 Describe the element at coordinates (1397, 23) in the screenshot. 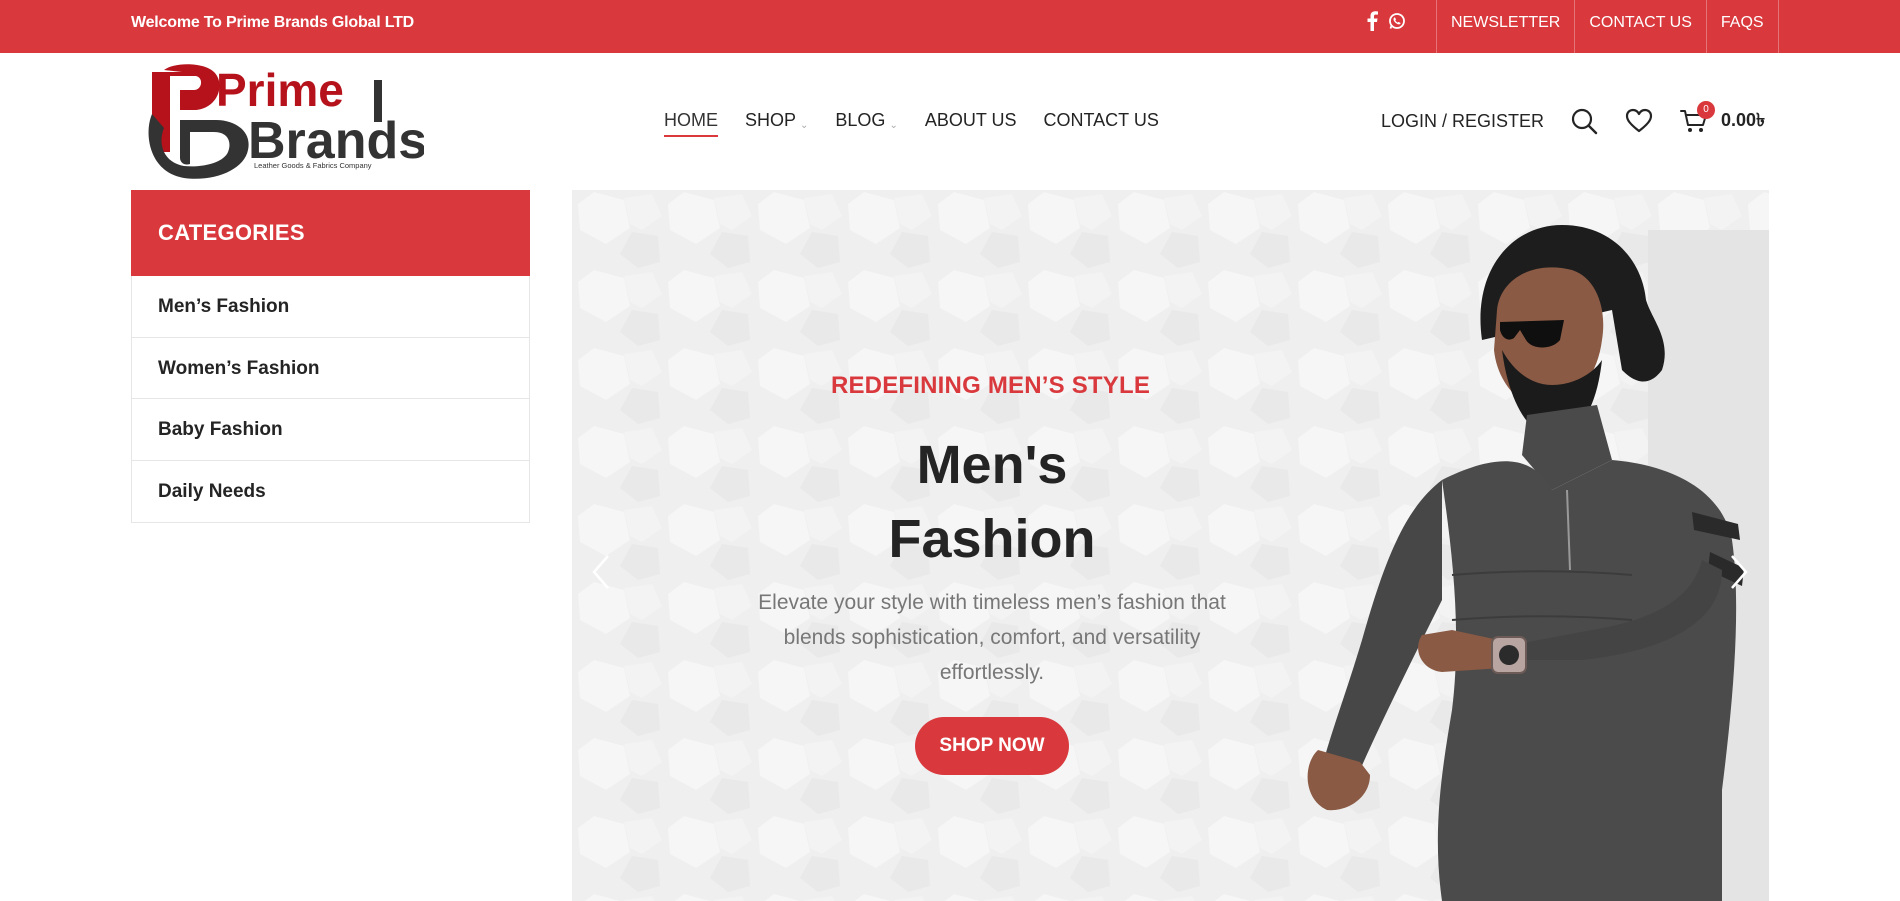

I see `whatsapp-icon` at that location.